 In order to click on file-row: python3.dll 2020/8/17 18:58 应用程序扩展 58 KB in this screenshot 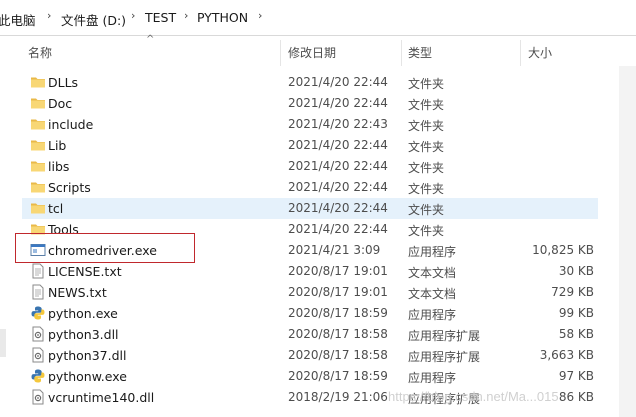, I will do `click(310, 334)`.